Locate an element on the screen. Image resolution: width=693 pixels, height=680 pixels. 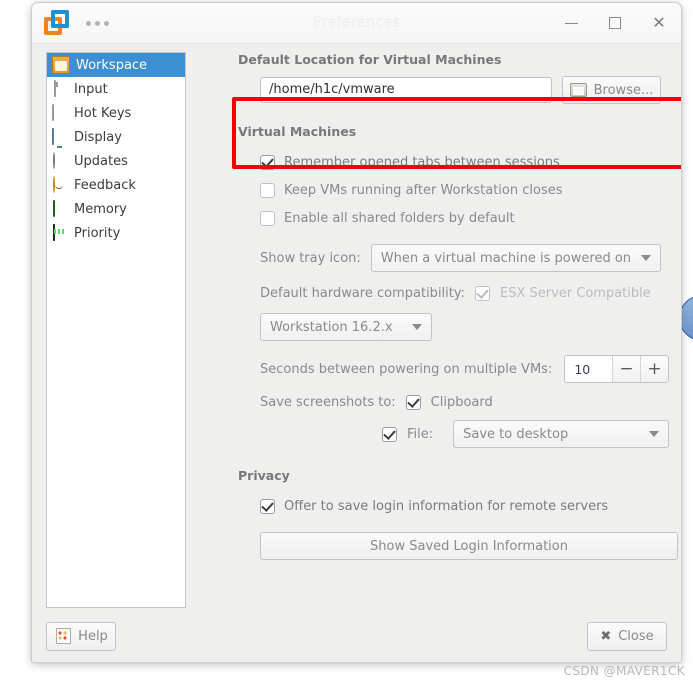
window-titlebar: Preferences ✕ is located at coordinates (356, 23).